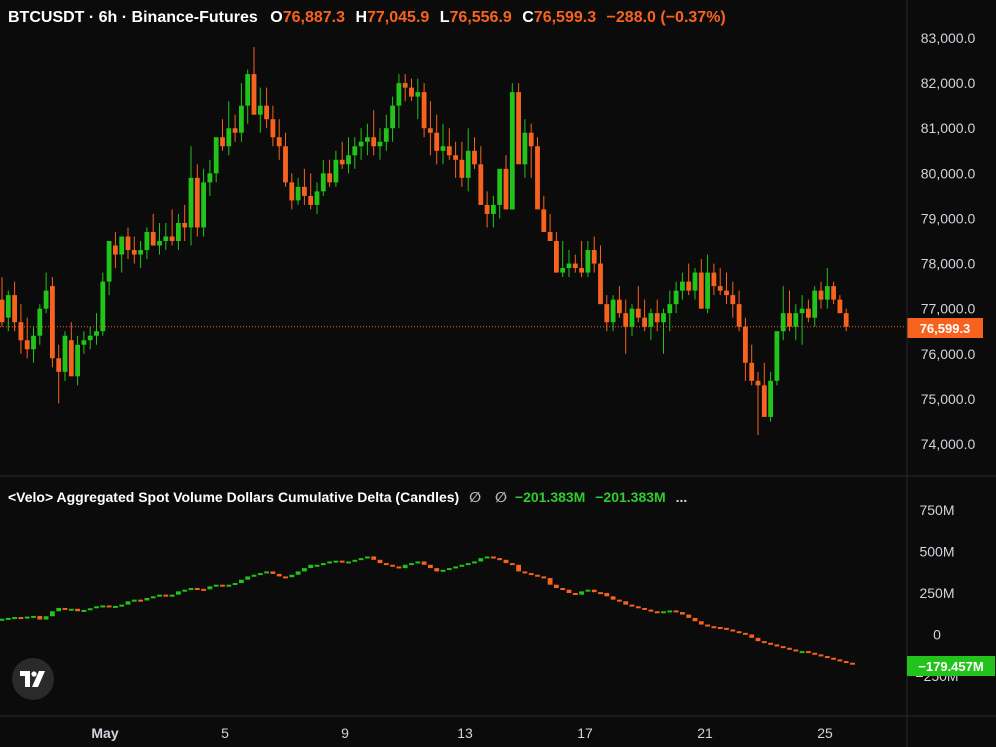 This screenshot has width=996, height=747. I want to click on time-axis-tick-label: May, so click(104, 733).